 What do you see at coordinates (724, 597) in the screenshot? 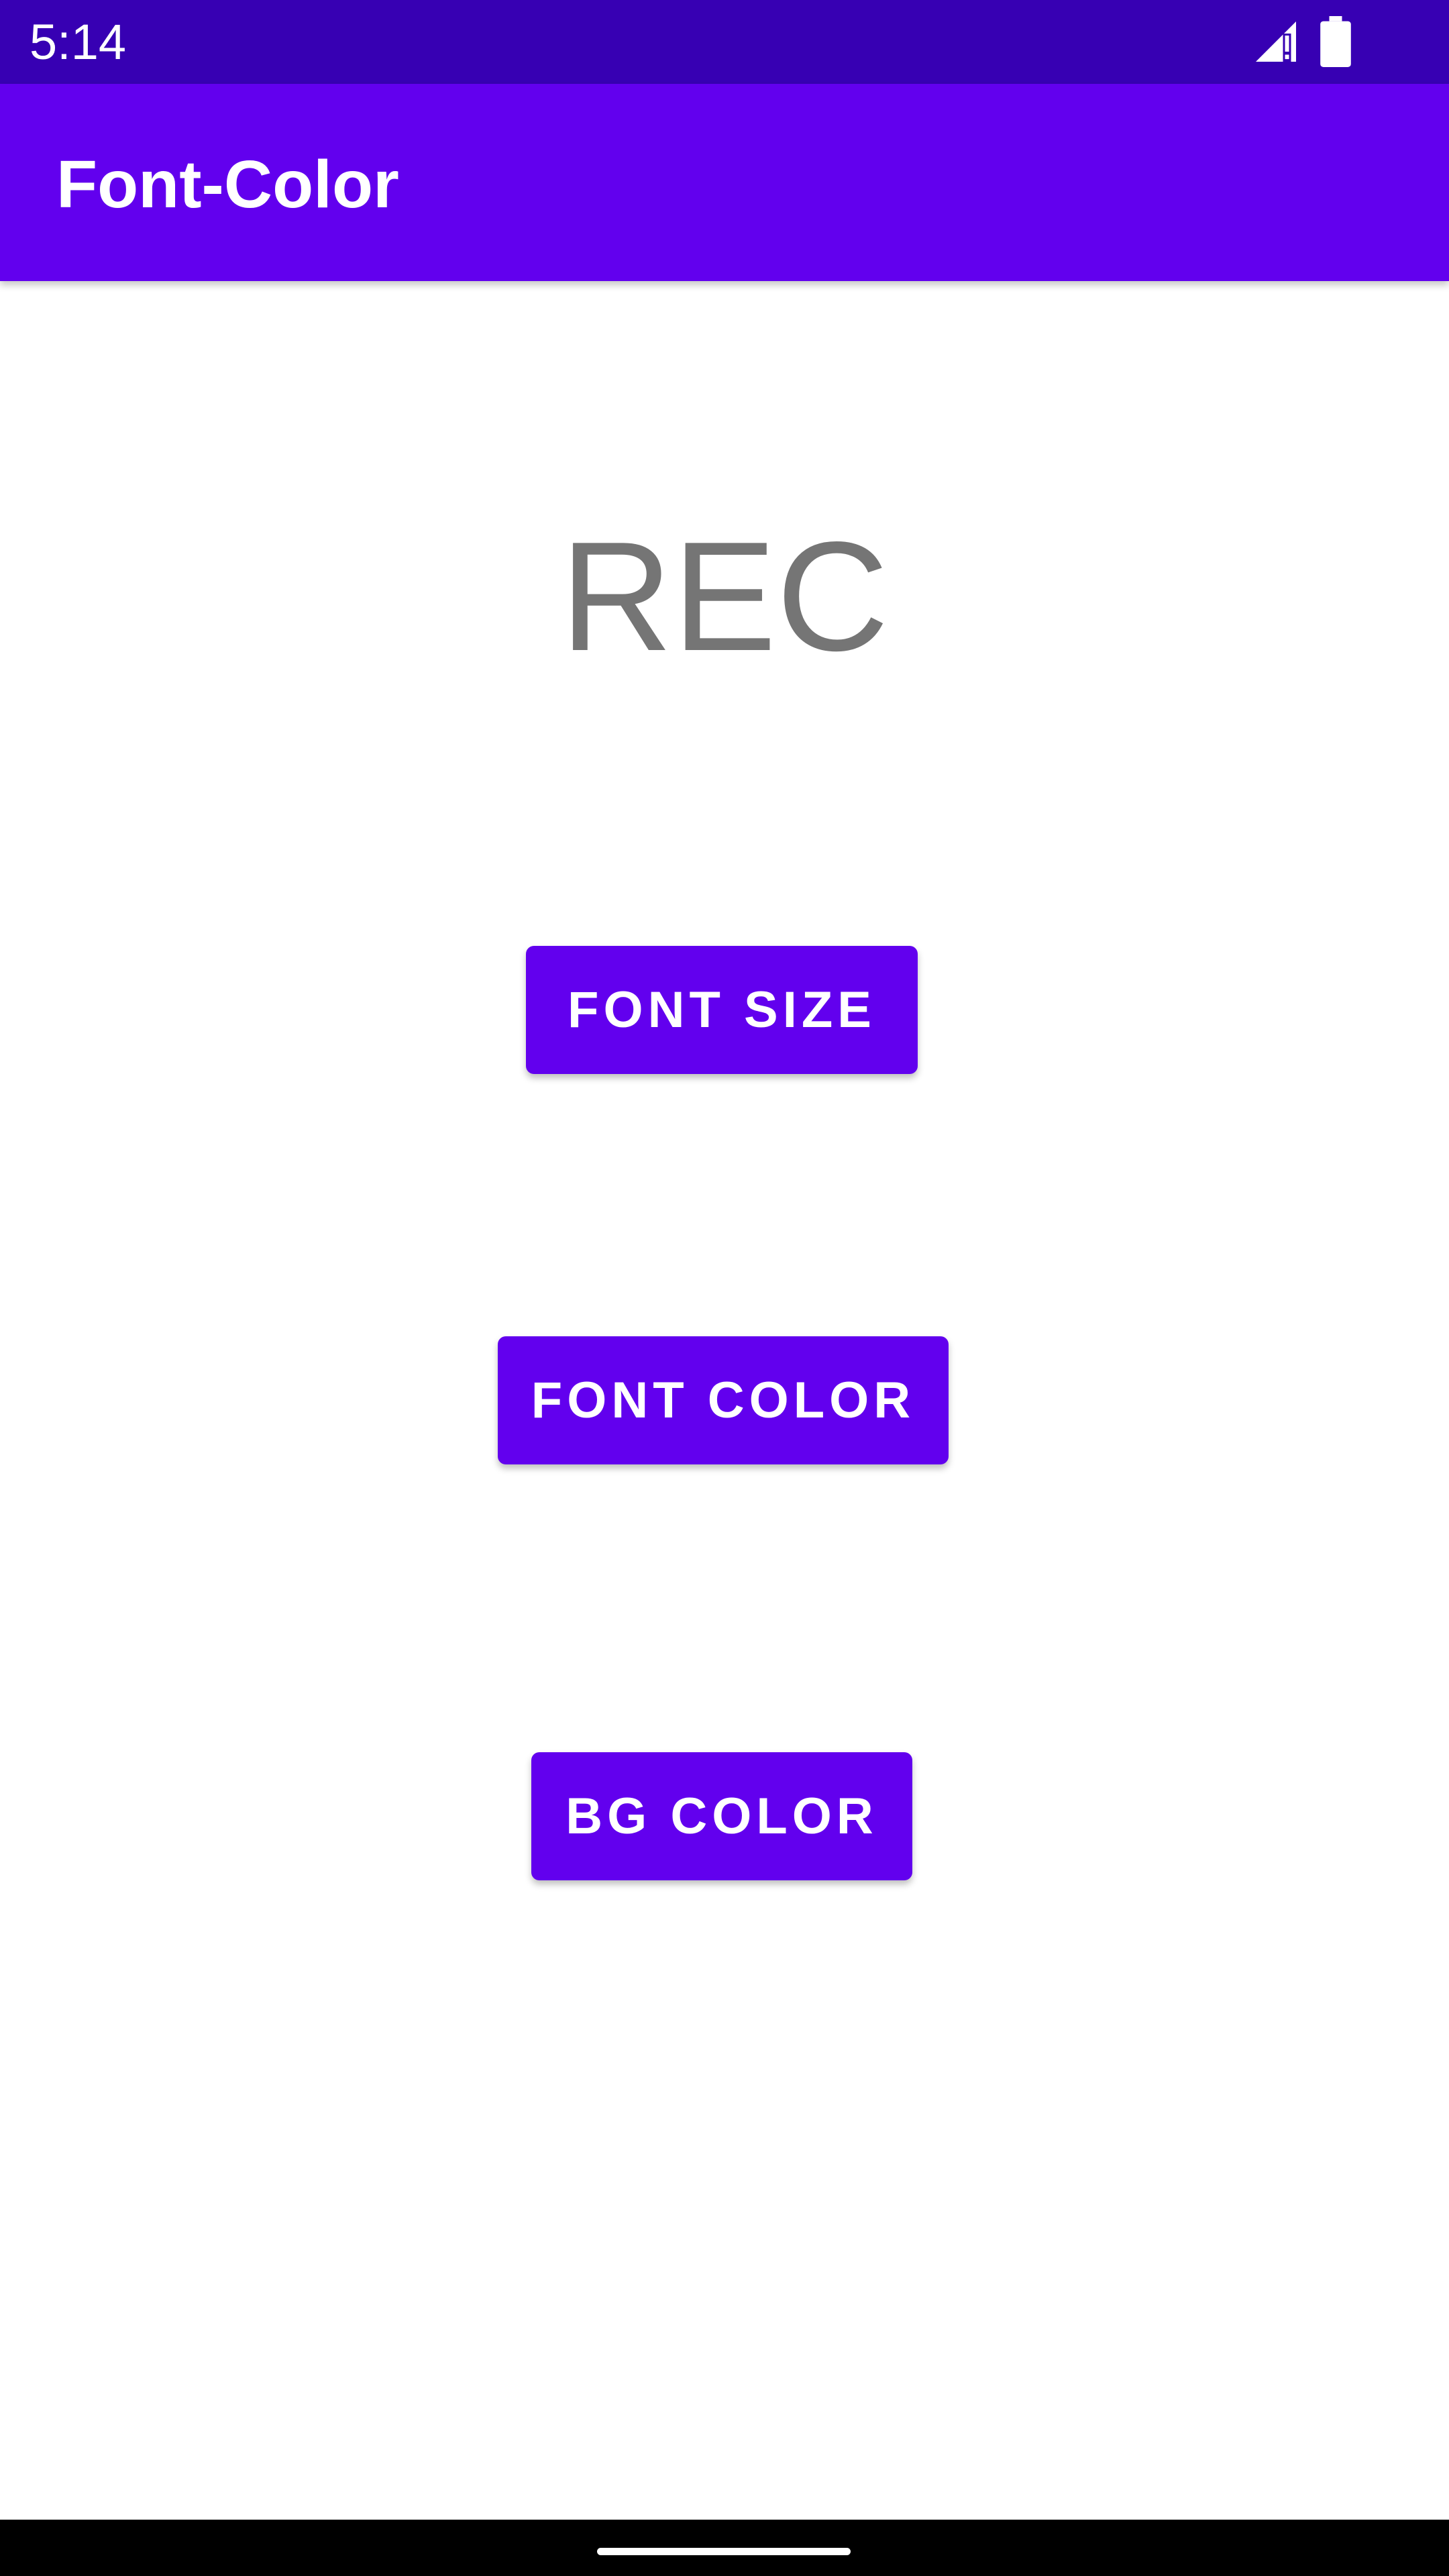
I see `preview-text: REC` at bounding box center [724, 597].